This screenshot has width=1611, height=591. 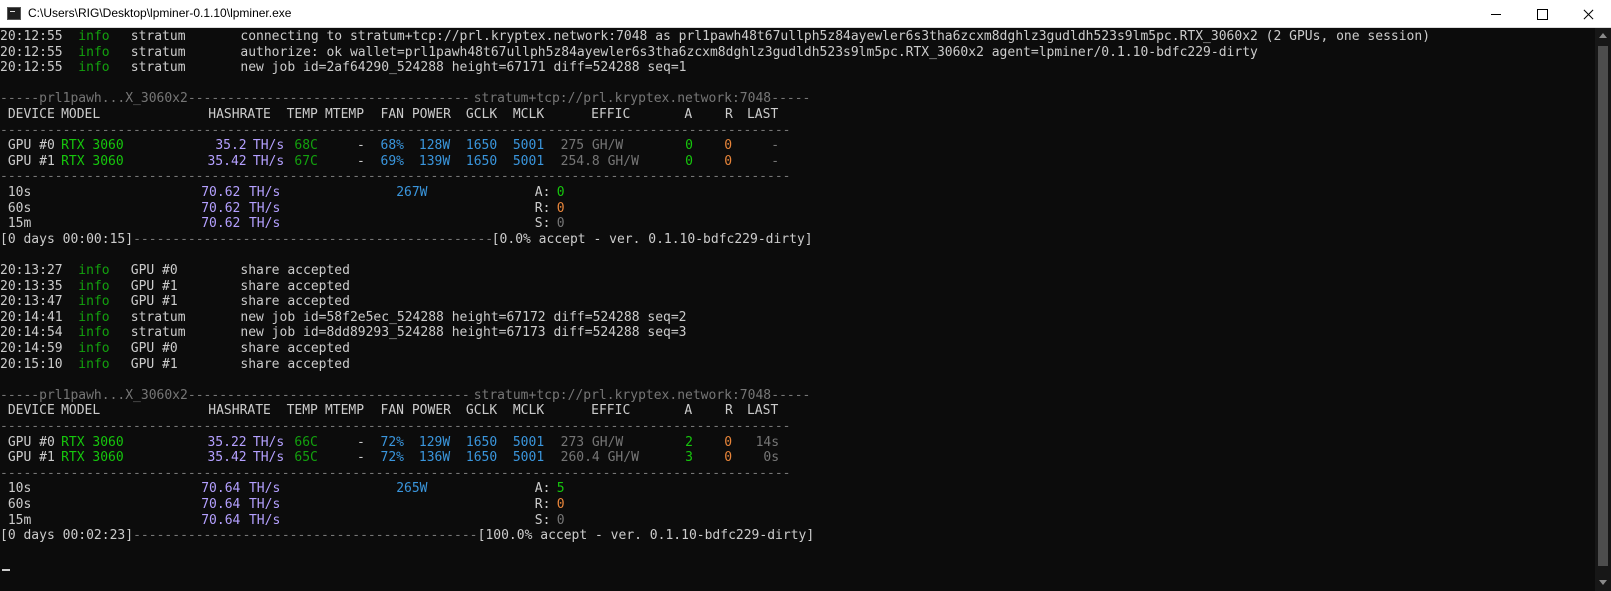 I want to click on gpu-temp: 67C, so click(x=306, y=161).